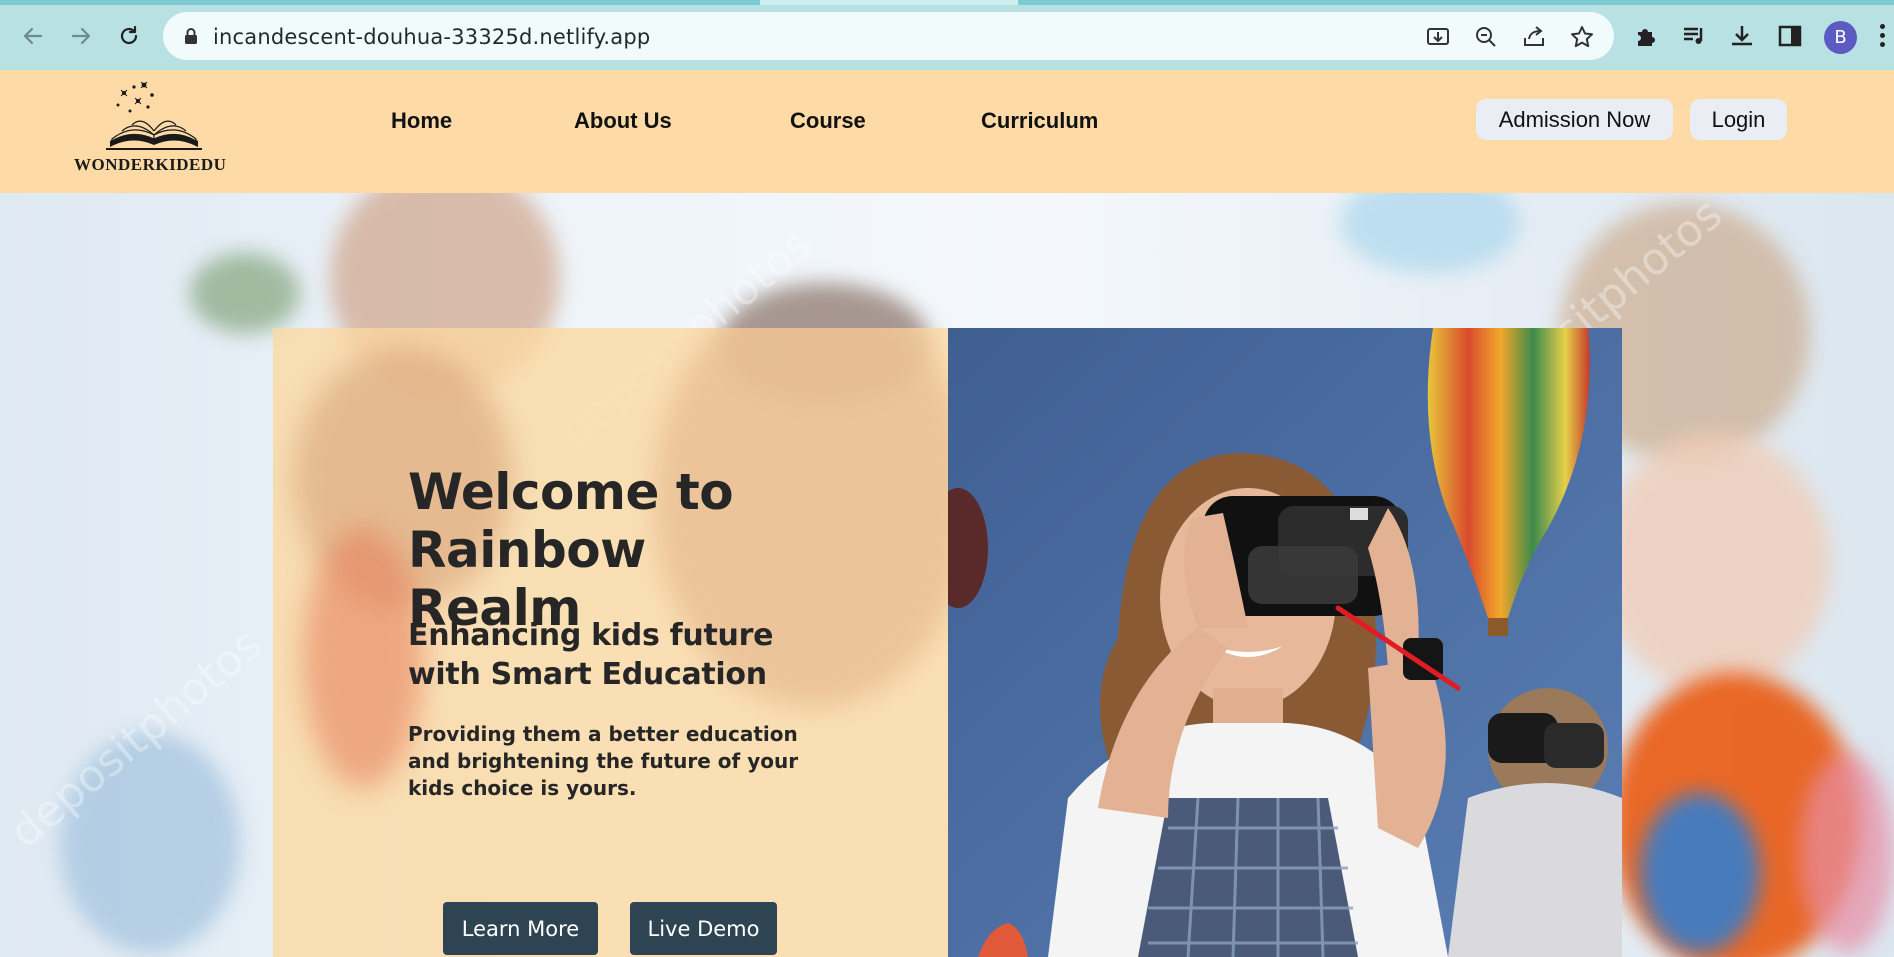  I want to click on book-logo-icon, so click(154, 115).